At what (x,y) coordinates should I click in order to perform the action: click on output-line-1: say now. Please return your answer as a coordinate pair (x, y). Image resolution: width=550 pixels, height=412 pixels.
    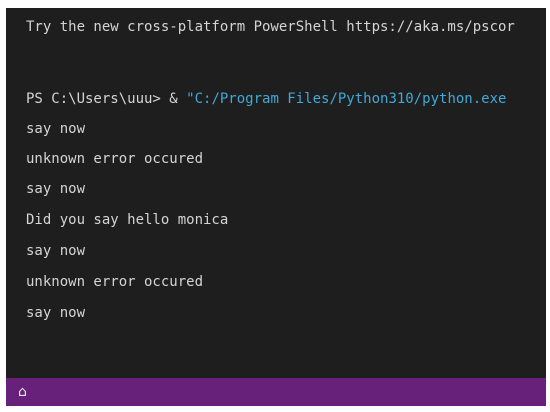
    Looking at the image, I should click on (56, 129).